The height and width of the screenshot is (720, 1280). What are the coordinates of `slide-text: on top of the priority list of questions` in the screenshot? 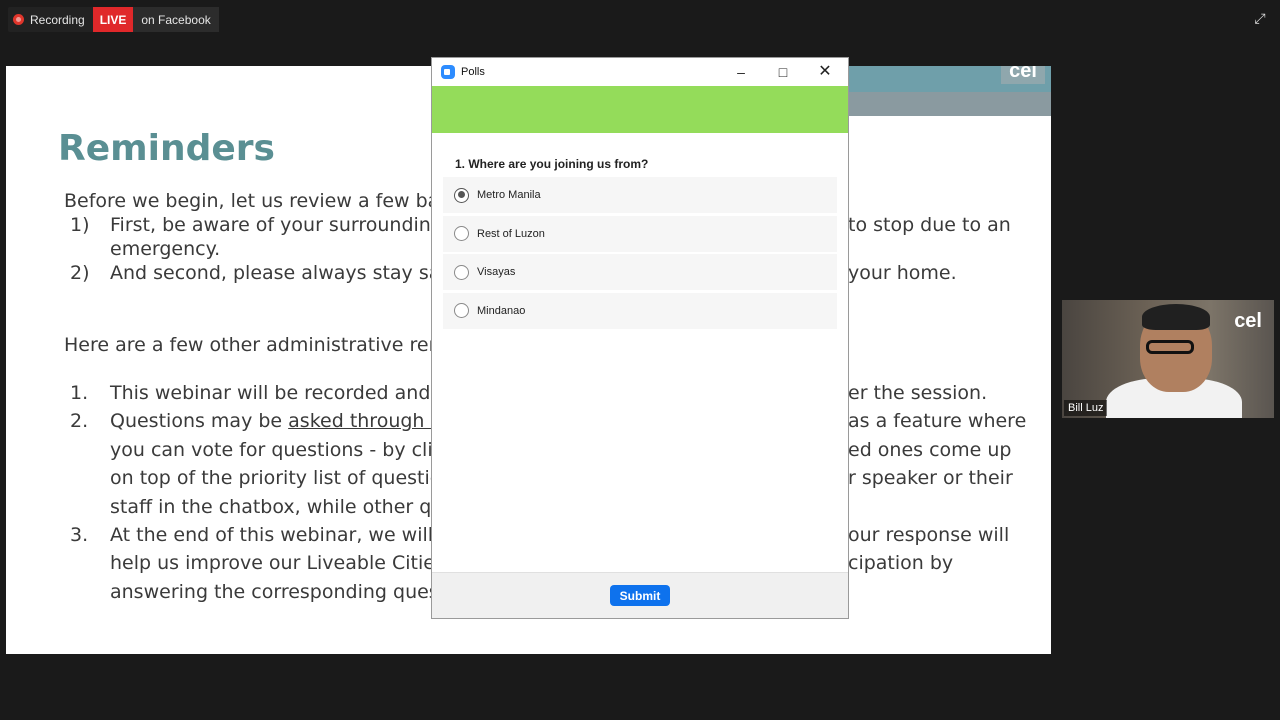 It's located at (287, 478).